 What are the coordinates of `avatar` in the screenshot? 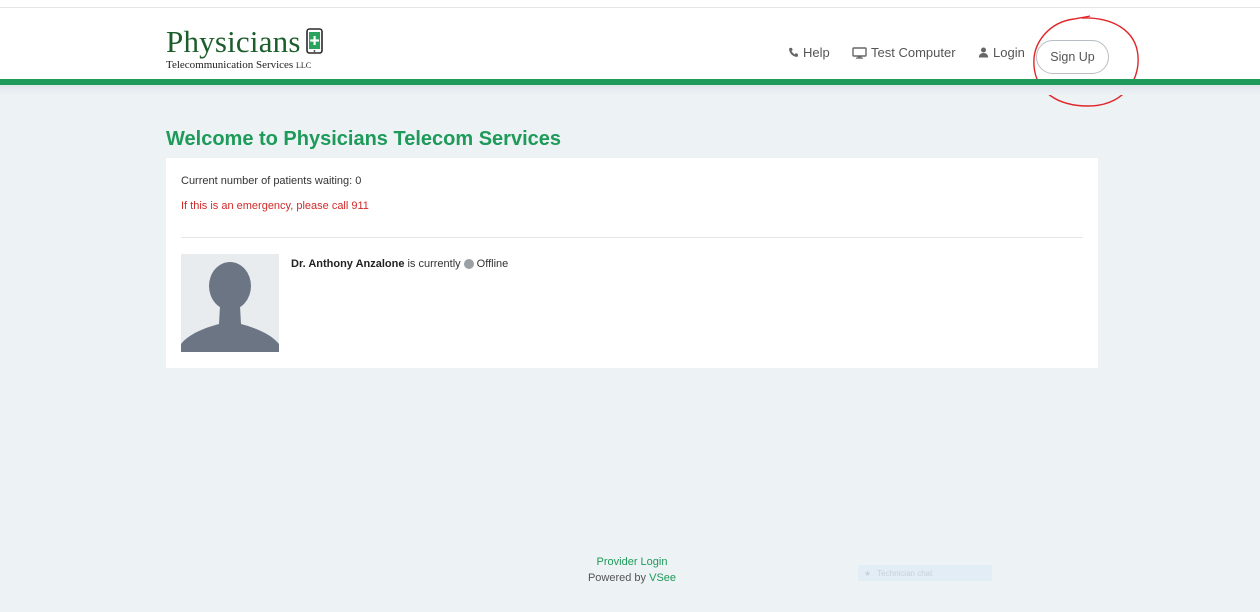 It's located at (230, 303).